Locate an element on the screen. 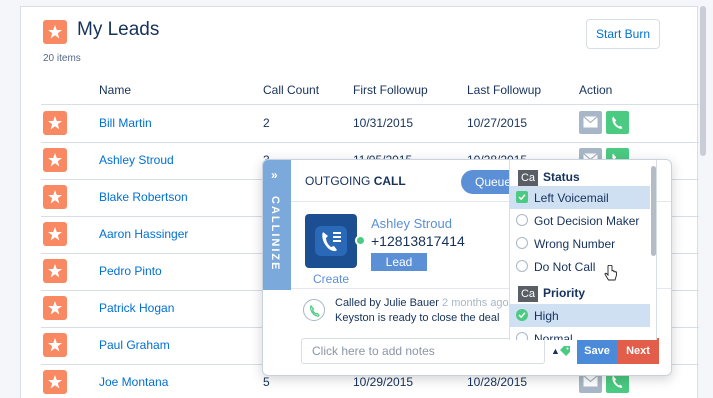 This screenshot has height=398, width=713. create-link: Create is located at coordinates (331, 279).